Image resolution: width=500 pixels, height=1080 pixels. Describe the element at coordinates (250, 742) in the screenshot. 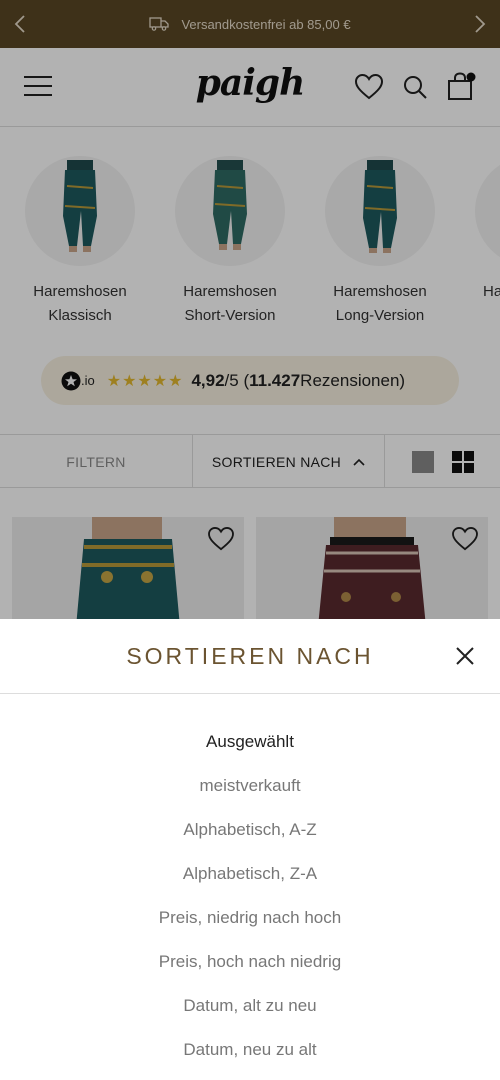

I see `sort-option: Ausgewählt` at that location.